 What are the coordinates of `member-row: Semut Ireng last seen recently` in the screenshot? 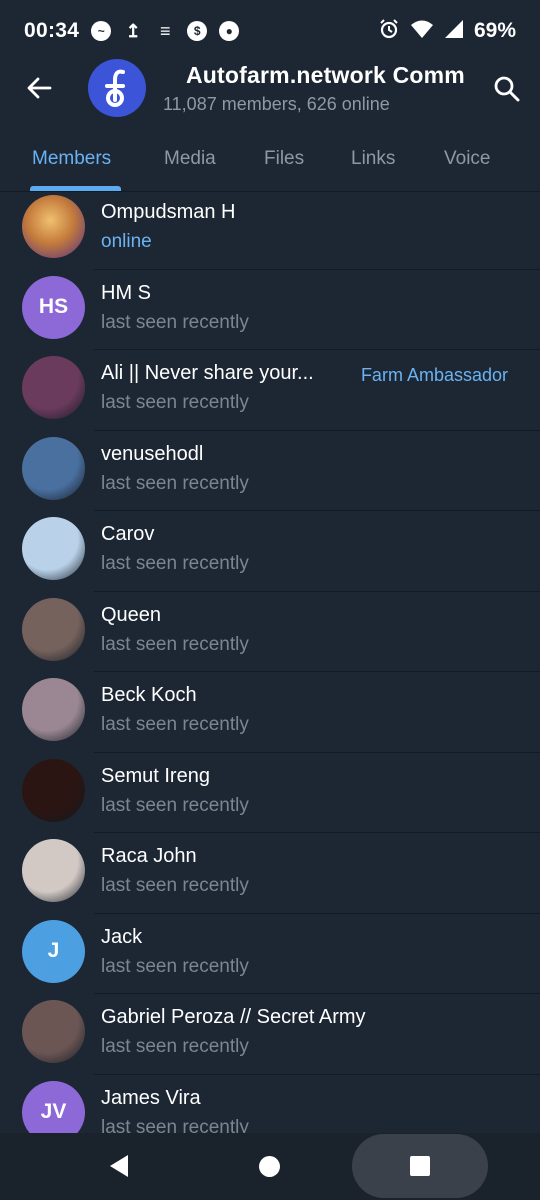 It's located at (270, 793).